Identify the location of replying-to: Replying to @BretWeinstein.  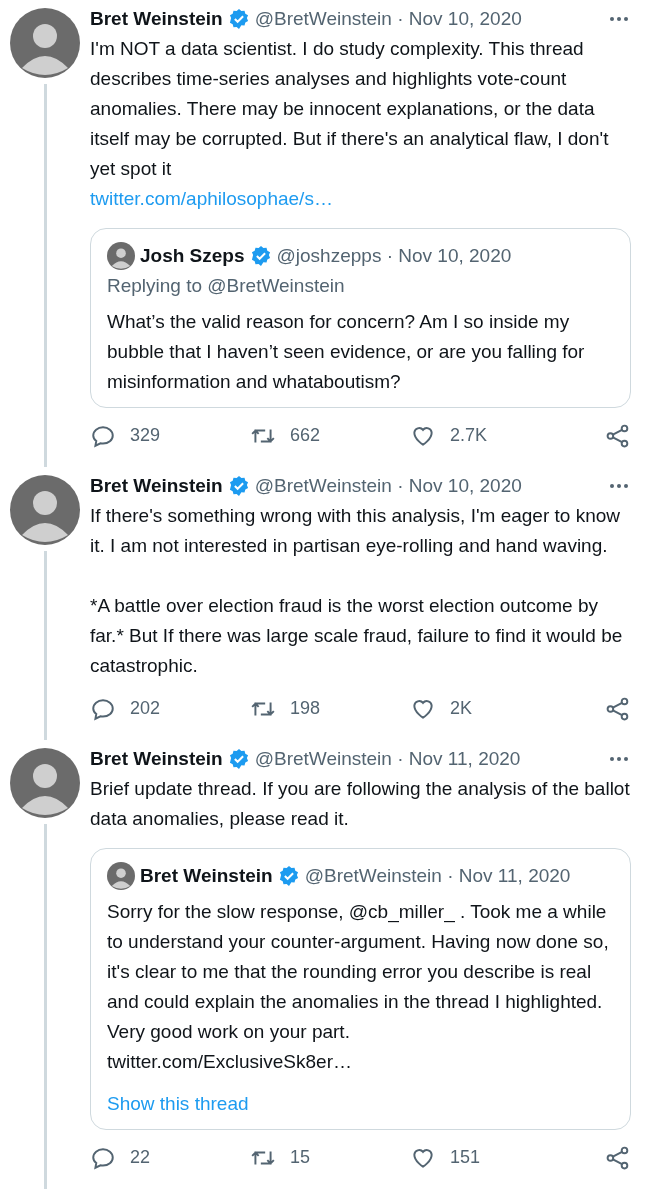
(226, 286).